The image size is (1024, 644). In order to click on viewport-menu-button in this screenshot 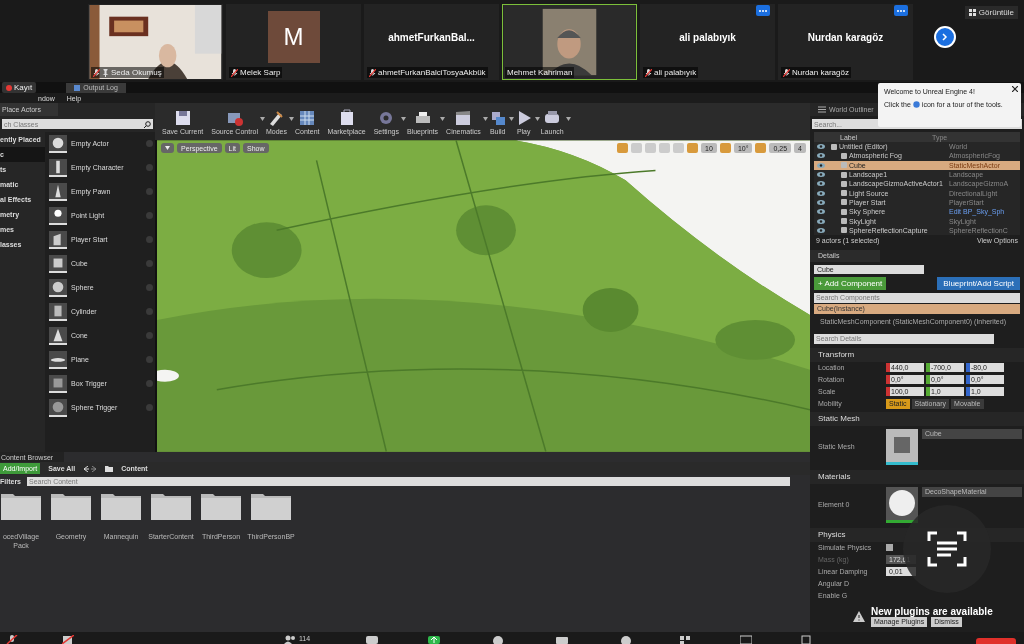, I will do `click(167, 148)`.